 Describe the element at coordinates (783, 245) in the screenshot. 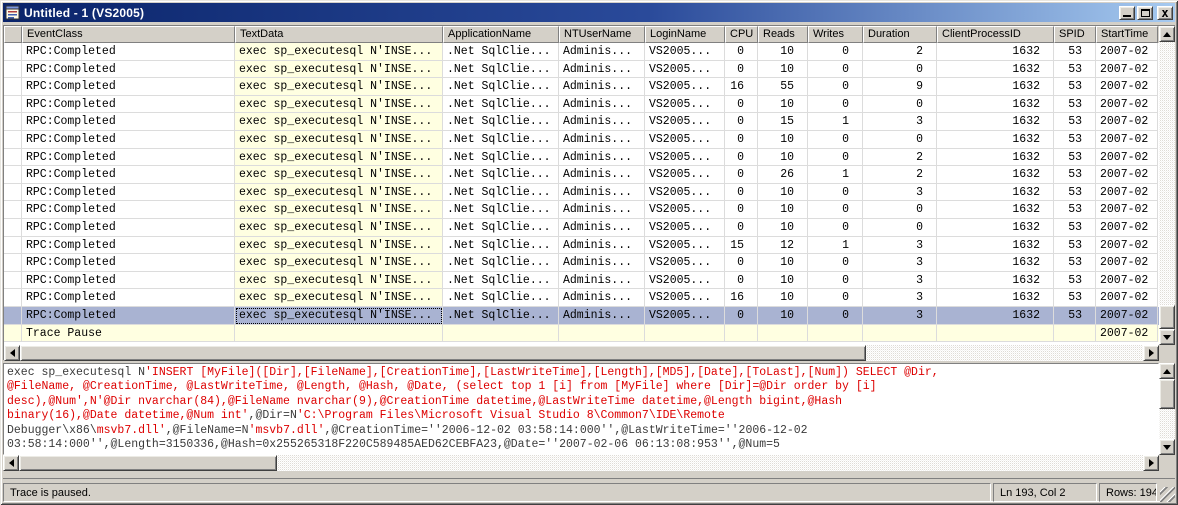

I see `cell-reads: 12` at that location.